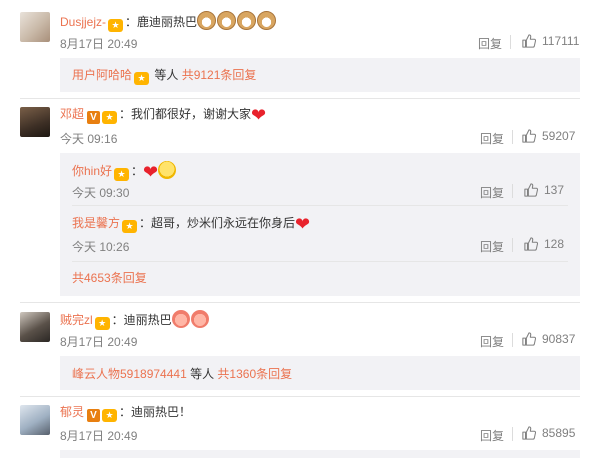  I want to click on commenter-name: Dusjjejz-, so click(83, 22).